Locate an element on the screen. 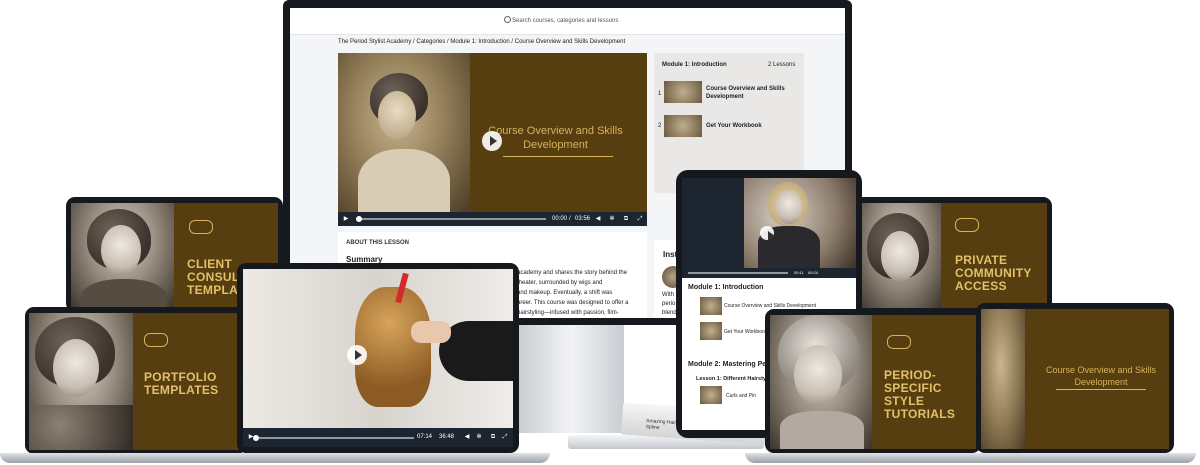 The height and width of the screenshot is (465, 1200). instructor-bio: With is located at coordinates (668, 295).